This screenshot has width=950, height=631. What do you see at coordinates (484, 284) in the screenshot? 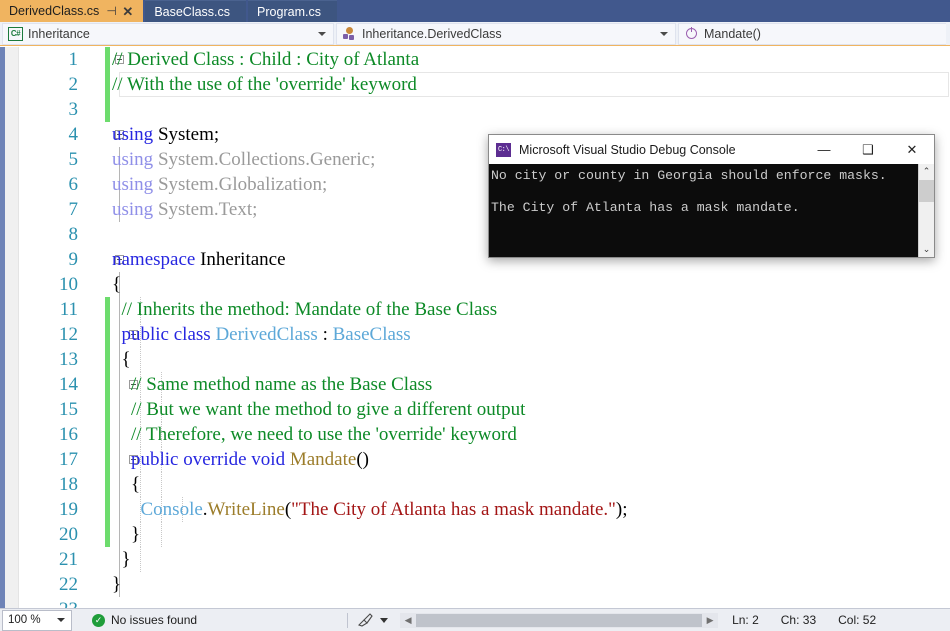
I see `code-line: 10 {` at bounding box center [484, 284].